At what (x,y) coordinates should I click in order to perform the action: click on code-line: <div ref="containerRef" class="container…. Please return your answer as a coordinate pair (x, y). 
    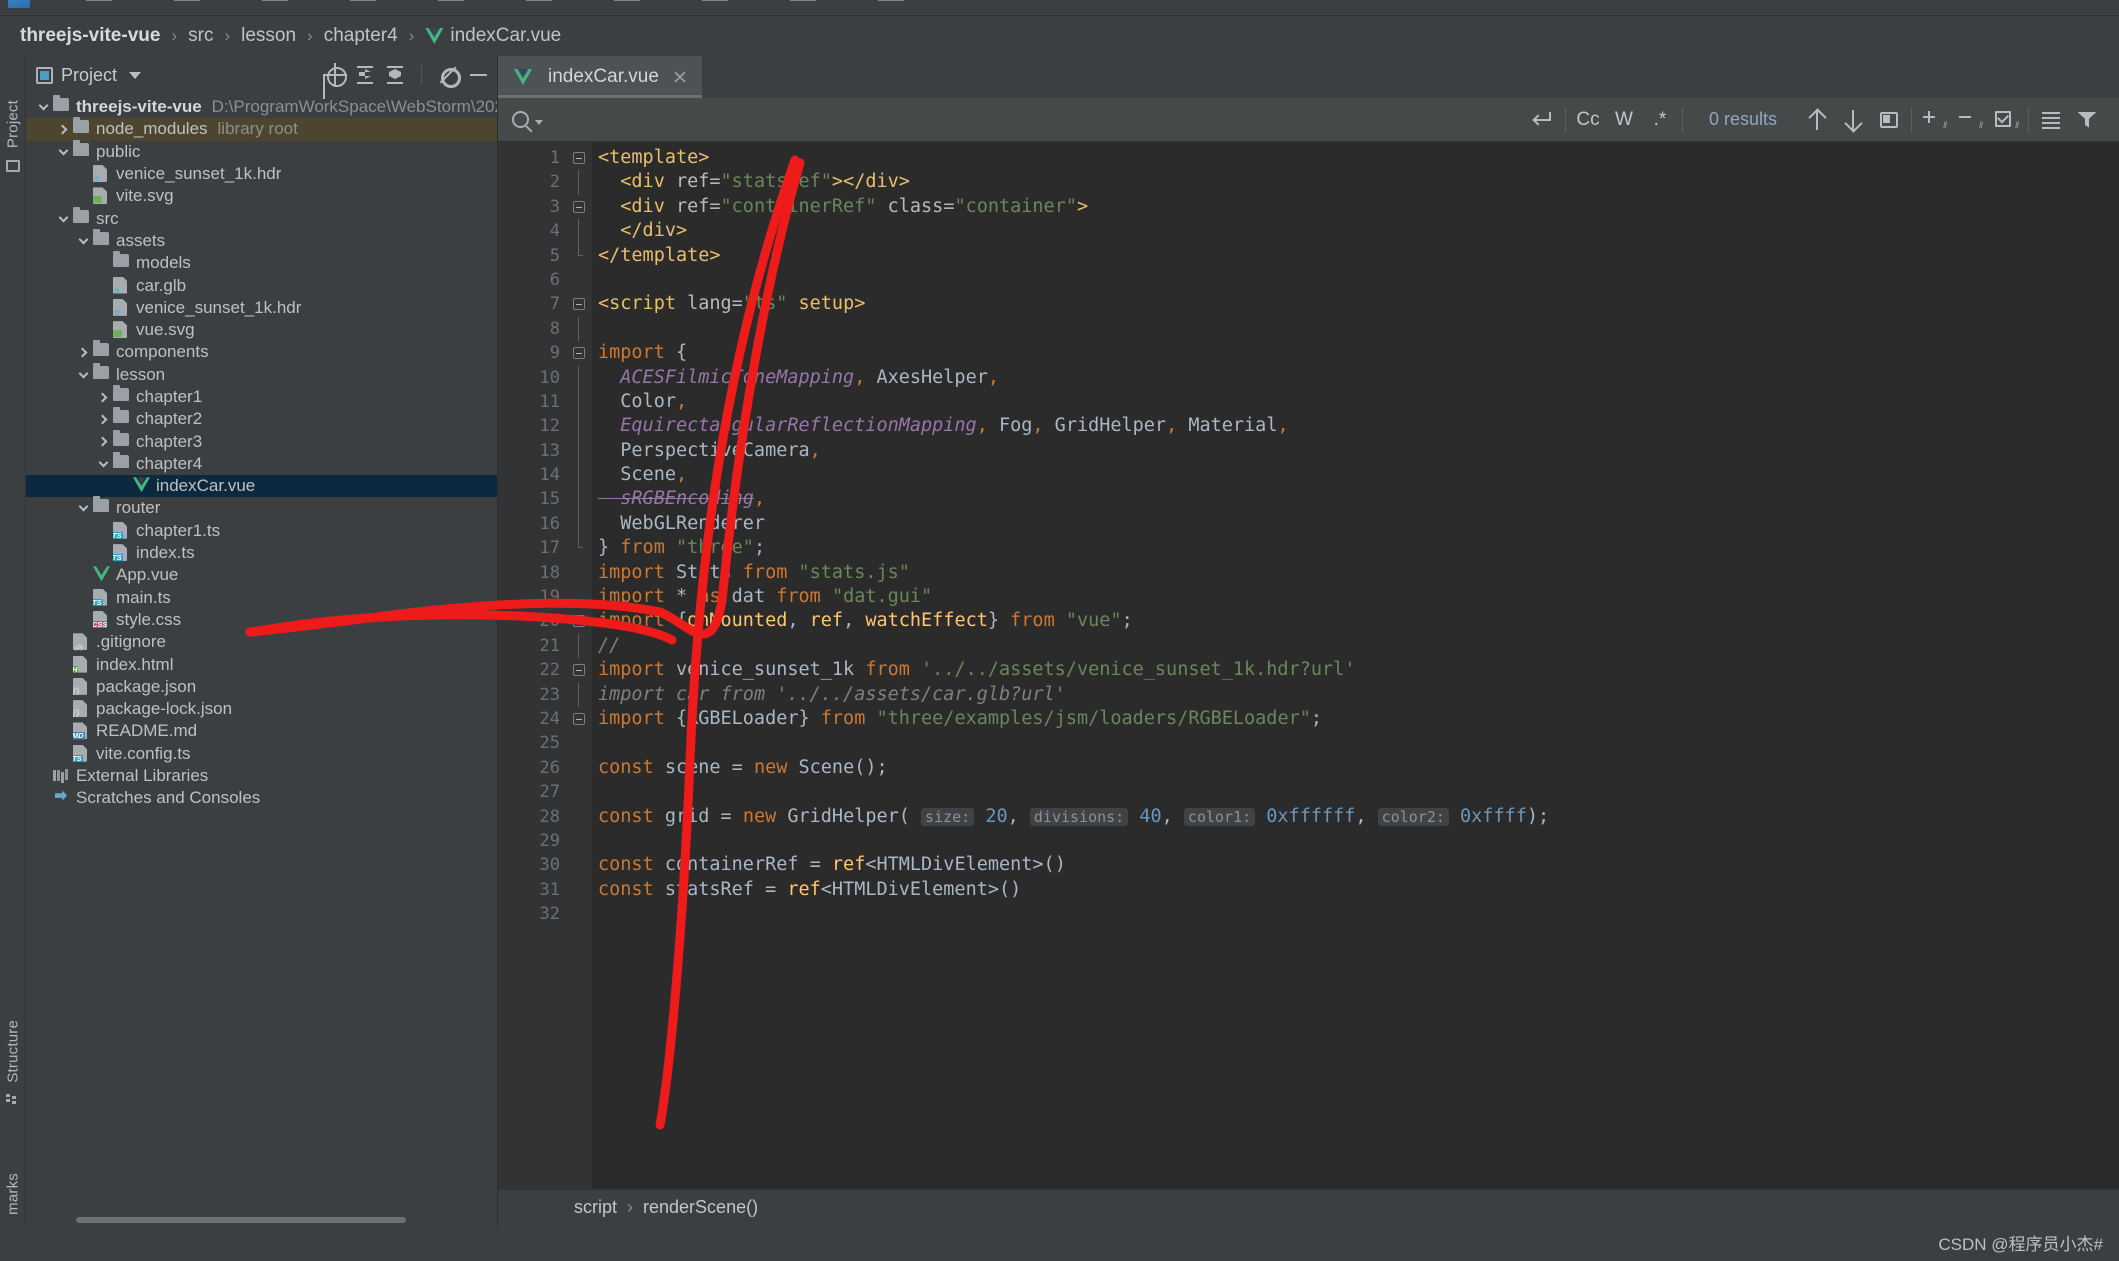
    Looking at the image, I should click on (1358, 207).